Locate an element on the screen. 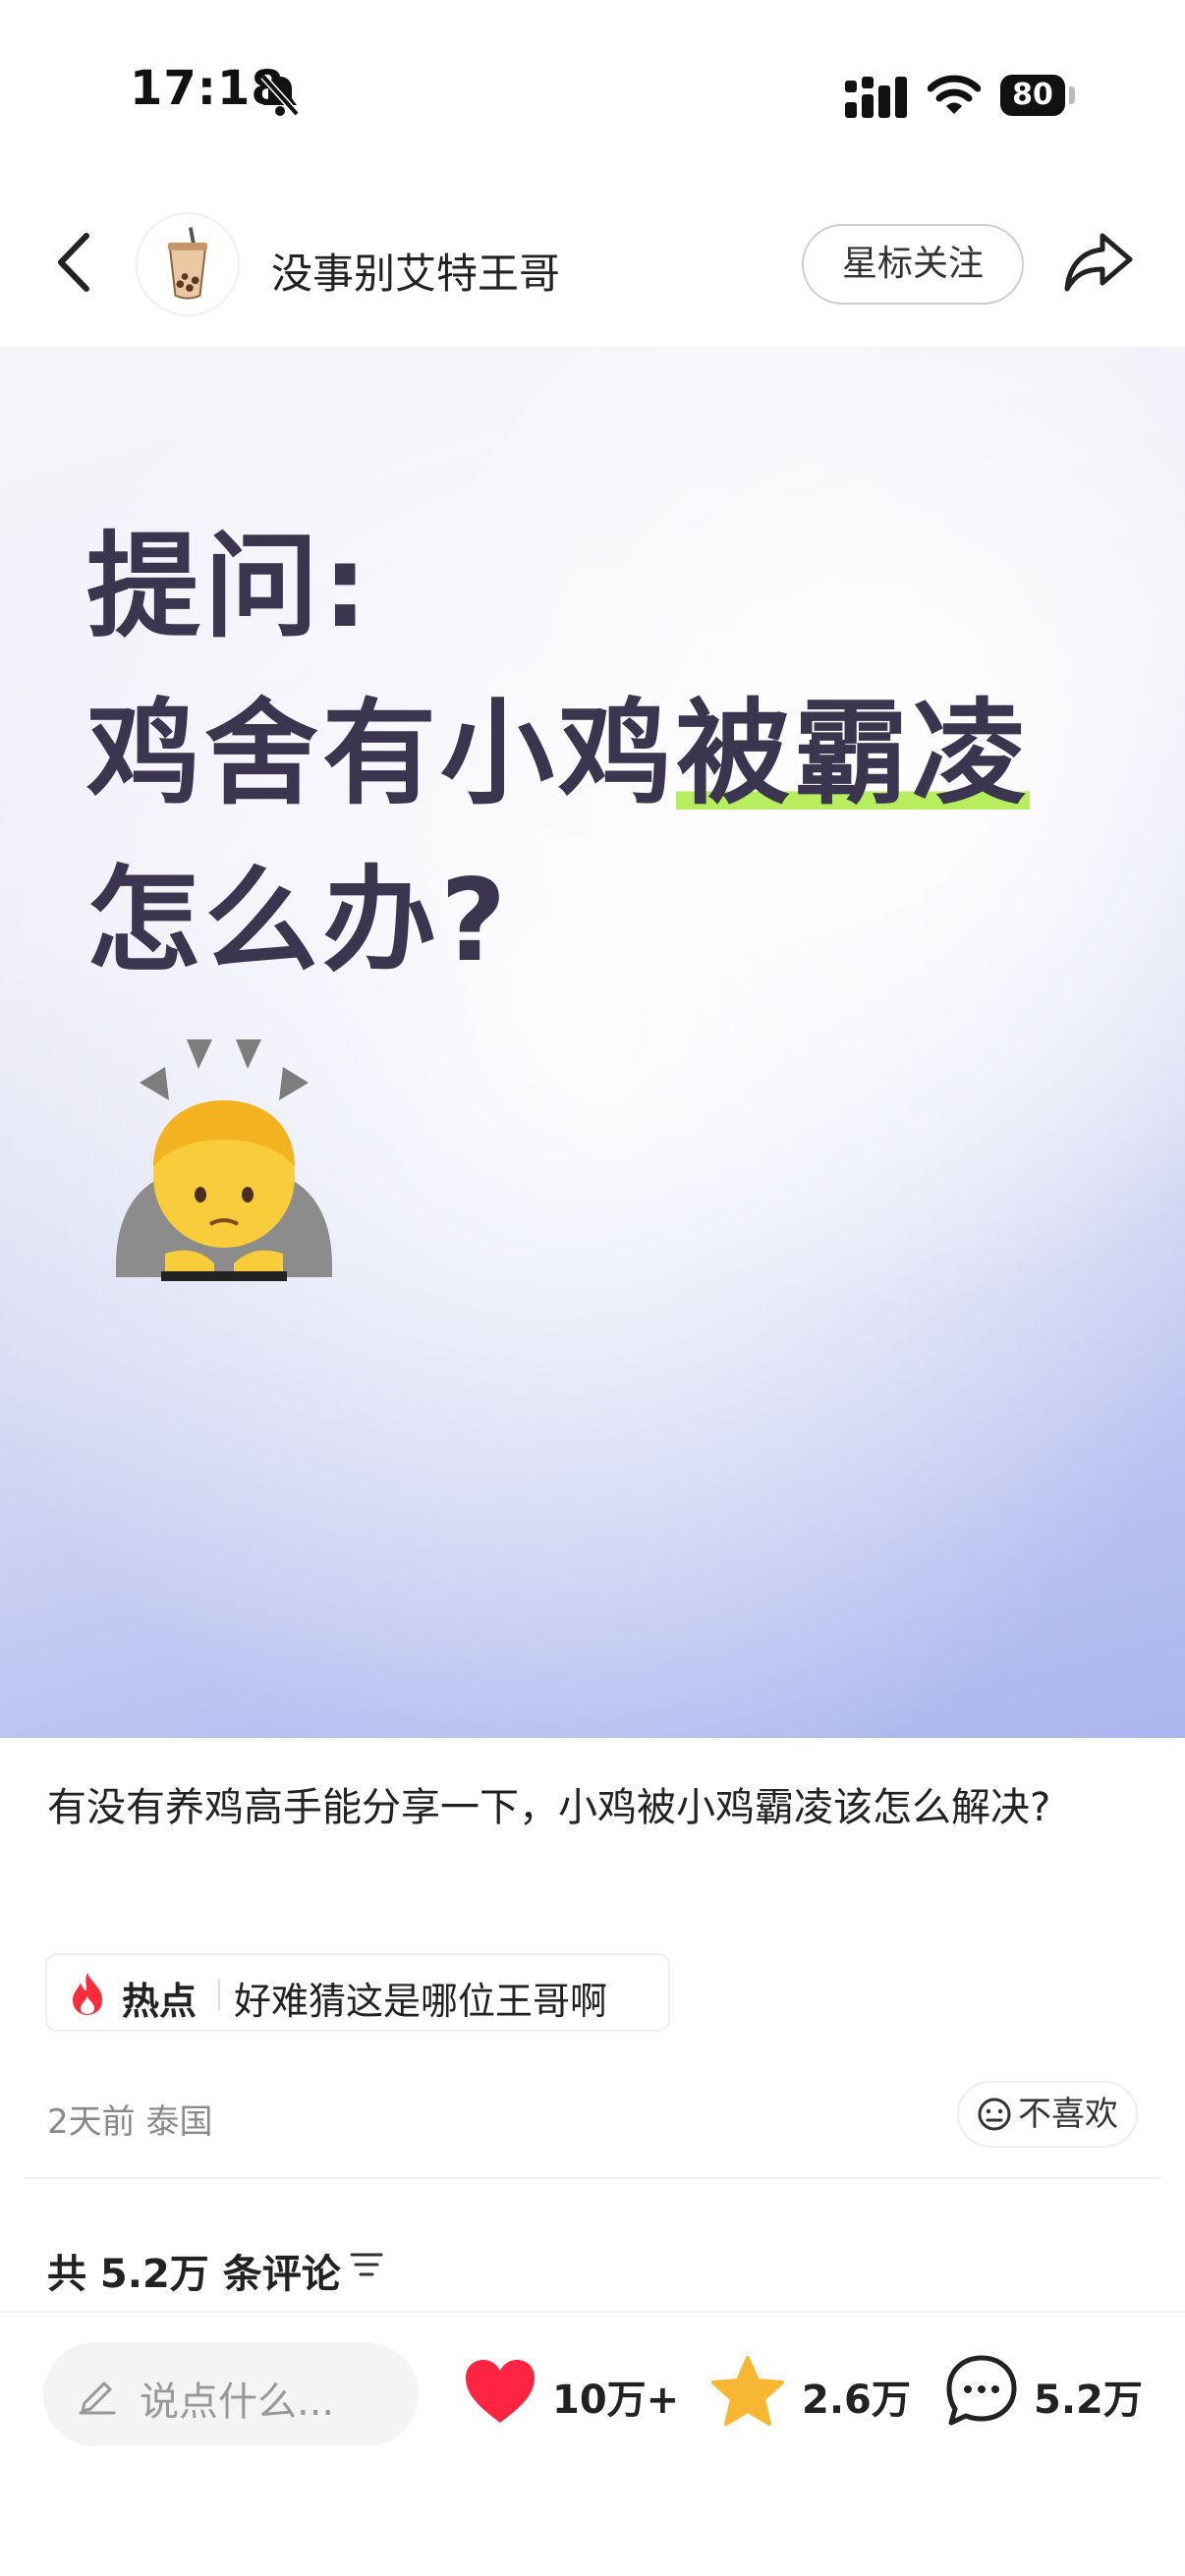 The height and width of the screenshot is (2576, 1185). silent-bell-icon is located at coordinates (280, 95).